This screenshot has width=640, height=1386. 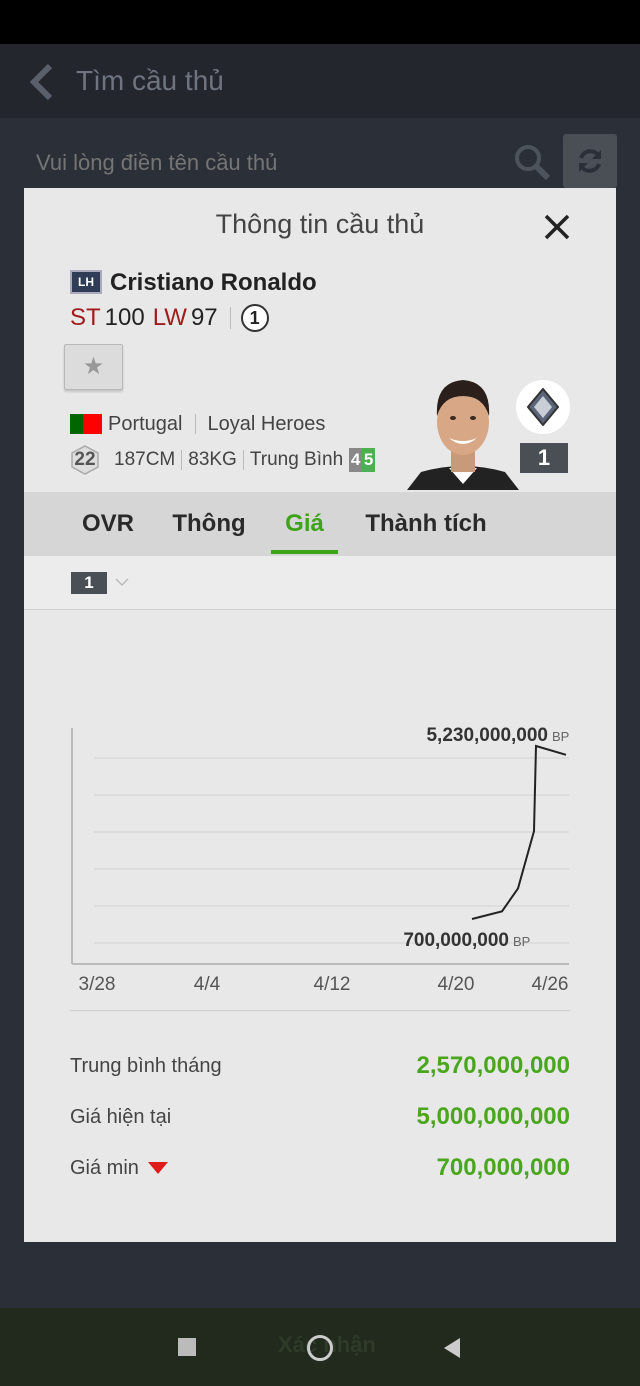 I want to click on close-icon, so click(x=557, y=227).